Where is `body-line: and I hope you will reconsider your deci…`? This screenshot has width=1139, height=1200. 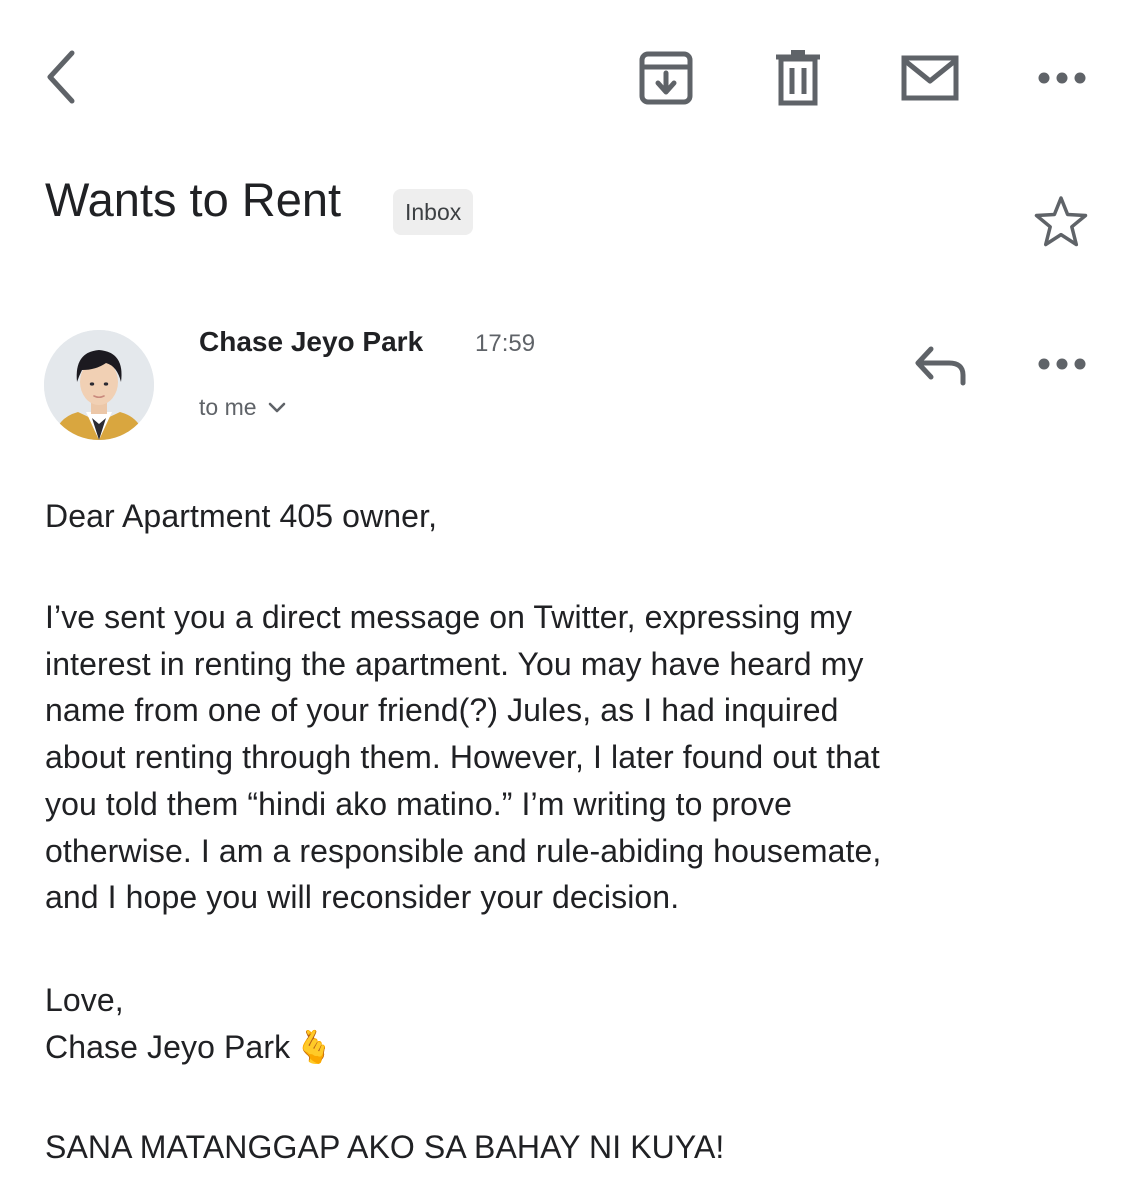
body-line: and I hope you will reconsider your deci… is located at coordinates (362, 897).